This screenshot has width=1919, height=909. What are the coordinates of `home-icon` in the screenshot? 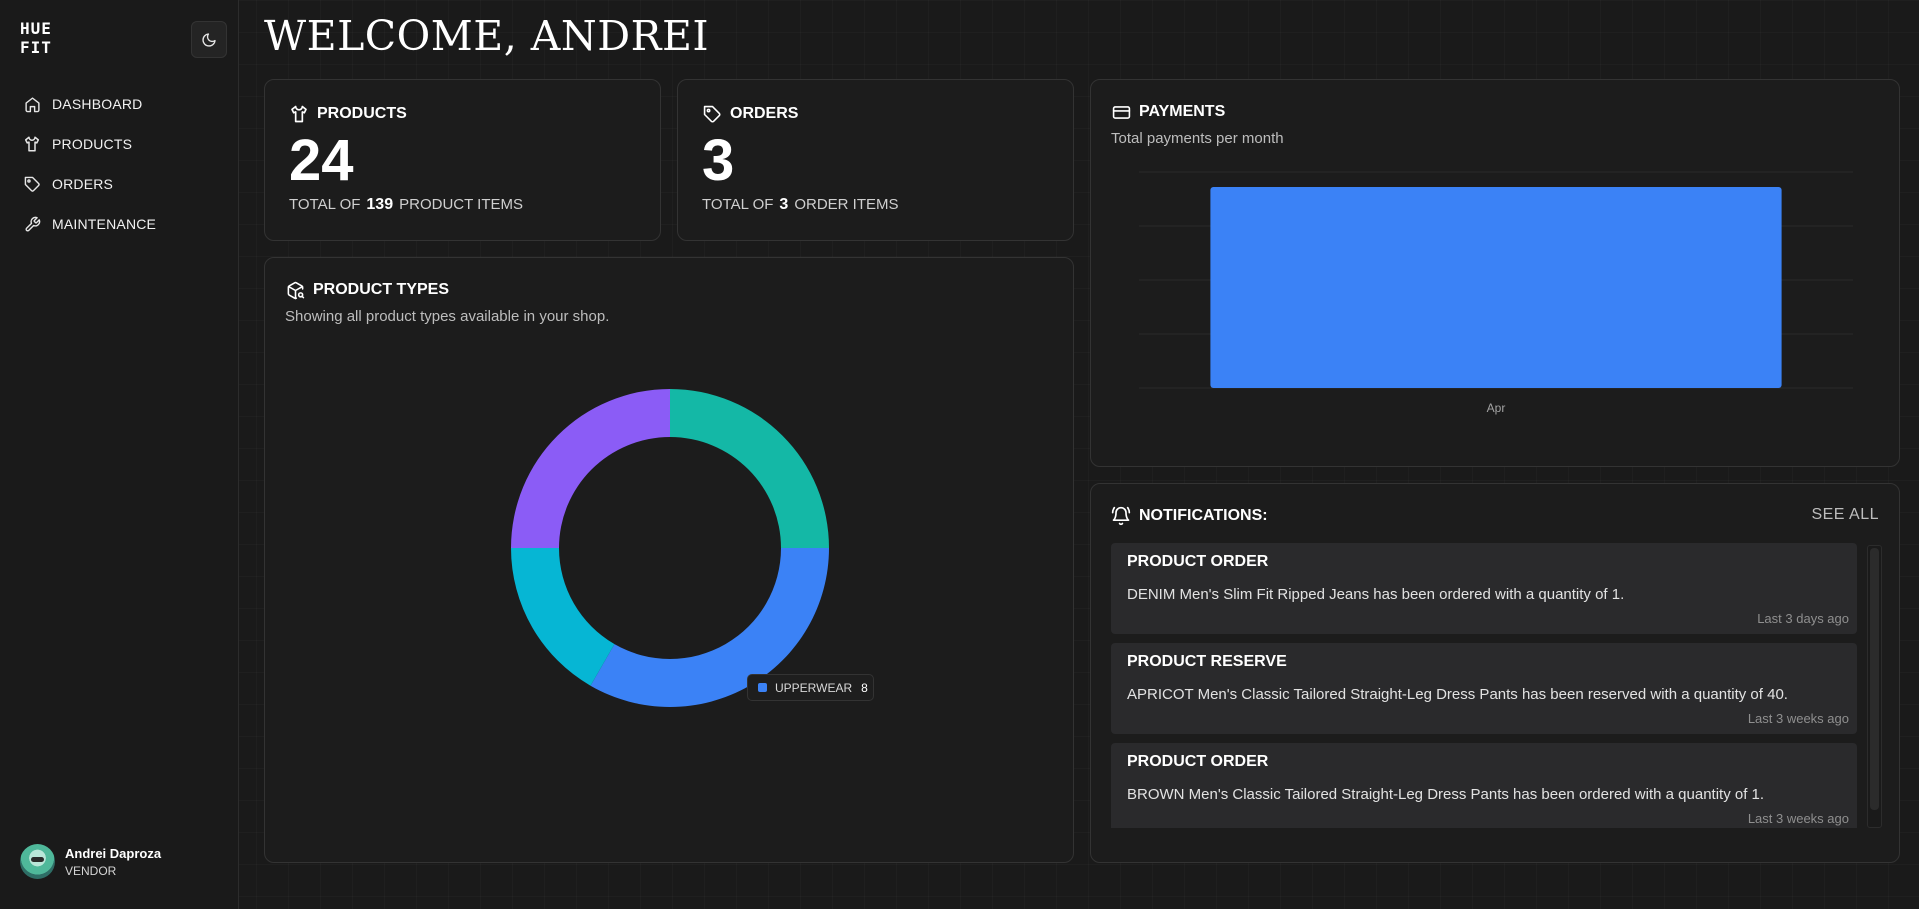 It's located at (32, 104).